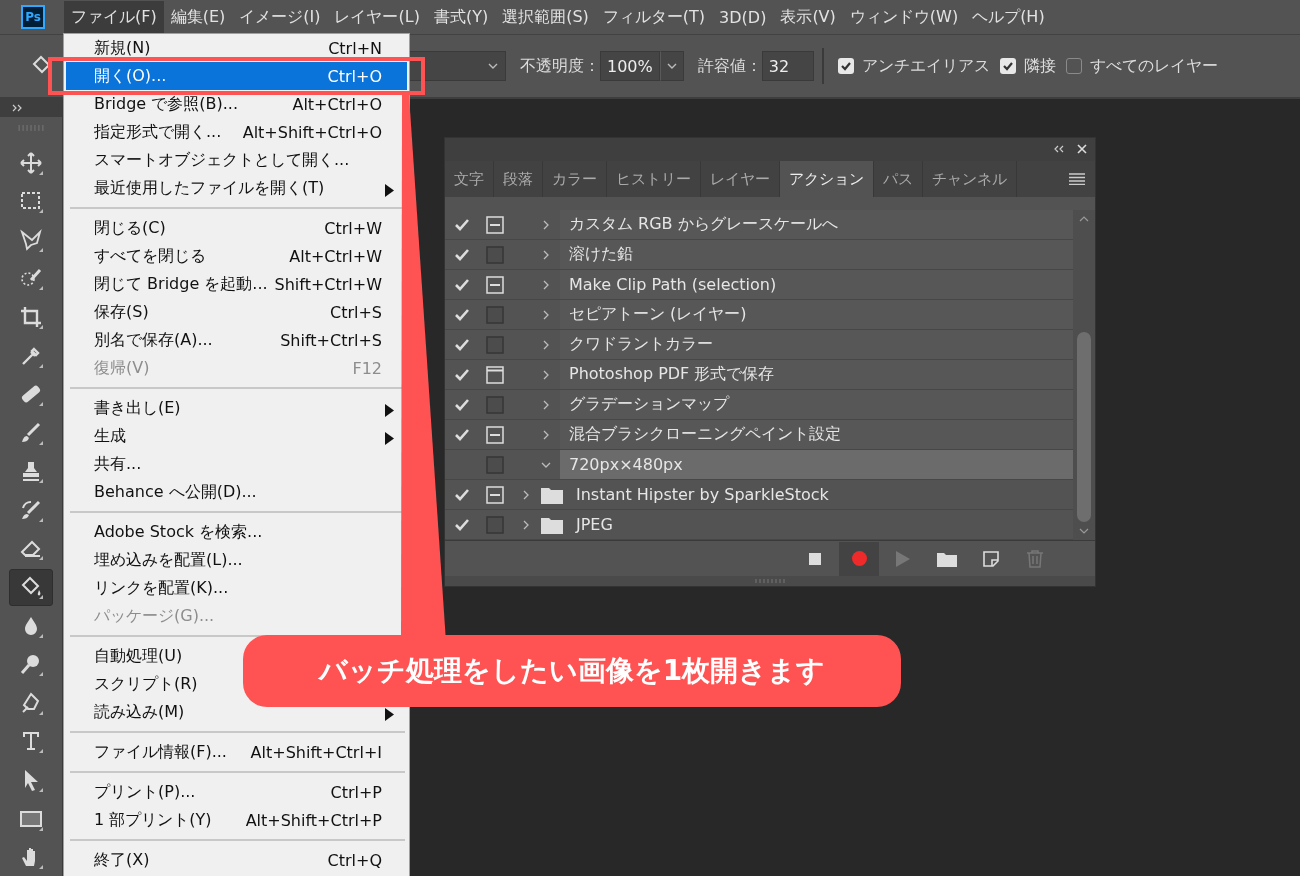 The image size is (1300, 876). Describe the element at coordinates (198, 17) in the screenshot. I see `menu-item: 編集(E)` at that location.